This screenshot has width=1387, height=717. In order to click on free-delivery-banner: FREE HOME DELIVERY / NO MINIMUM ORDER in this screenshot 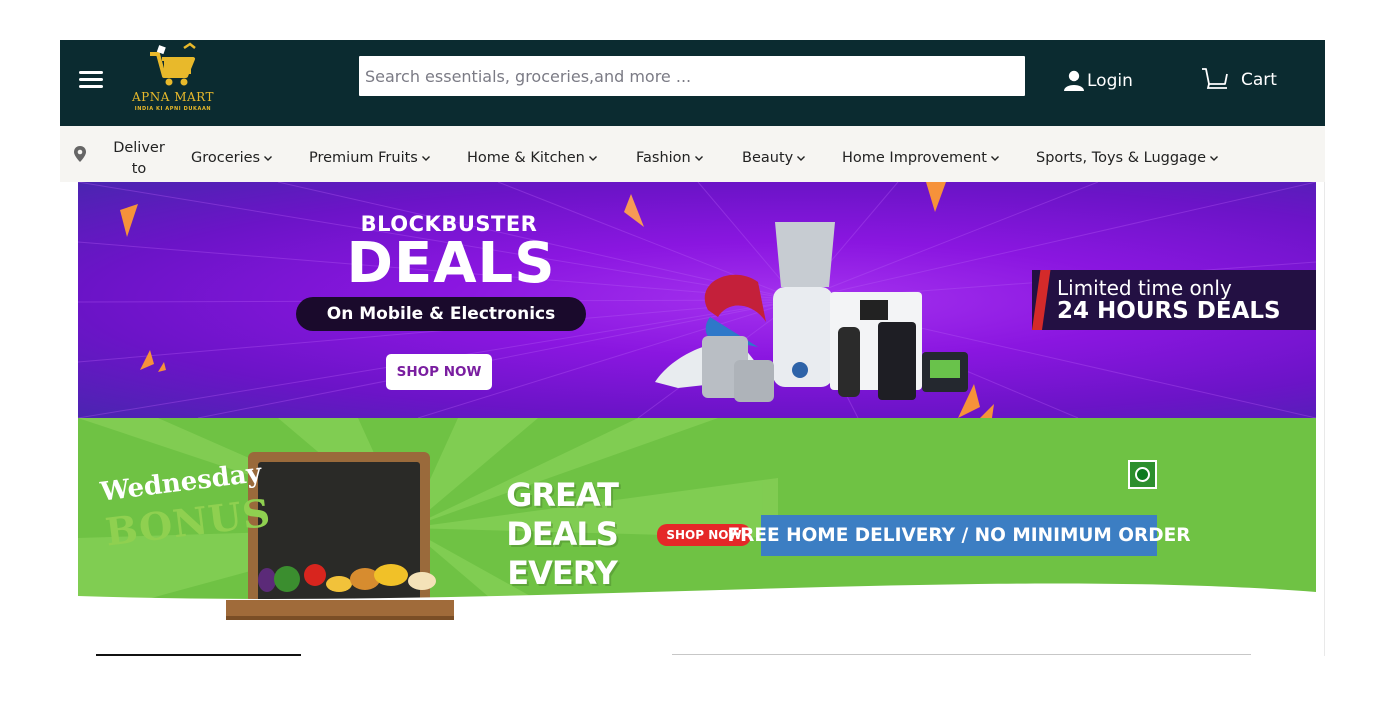, I will do `click(959, 535)`.